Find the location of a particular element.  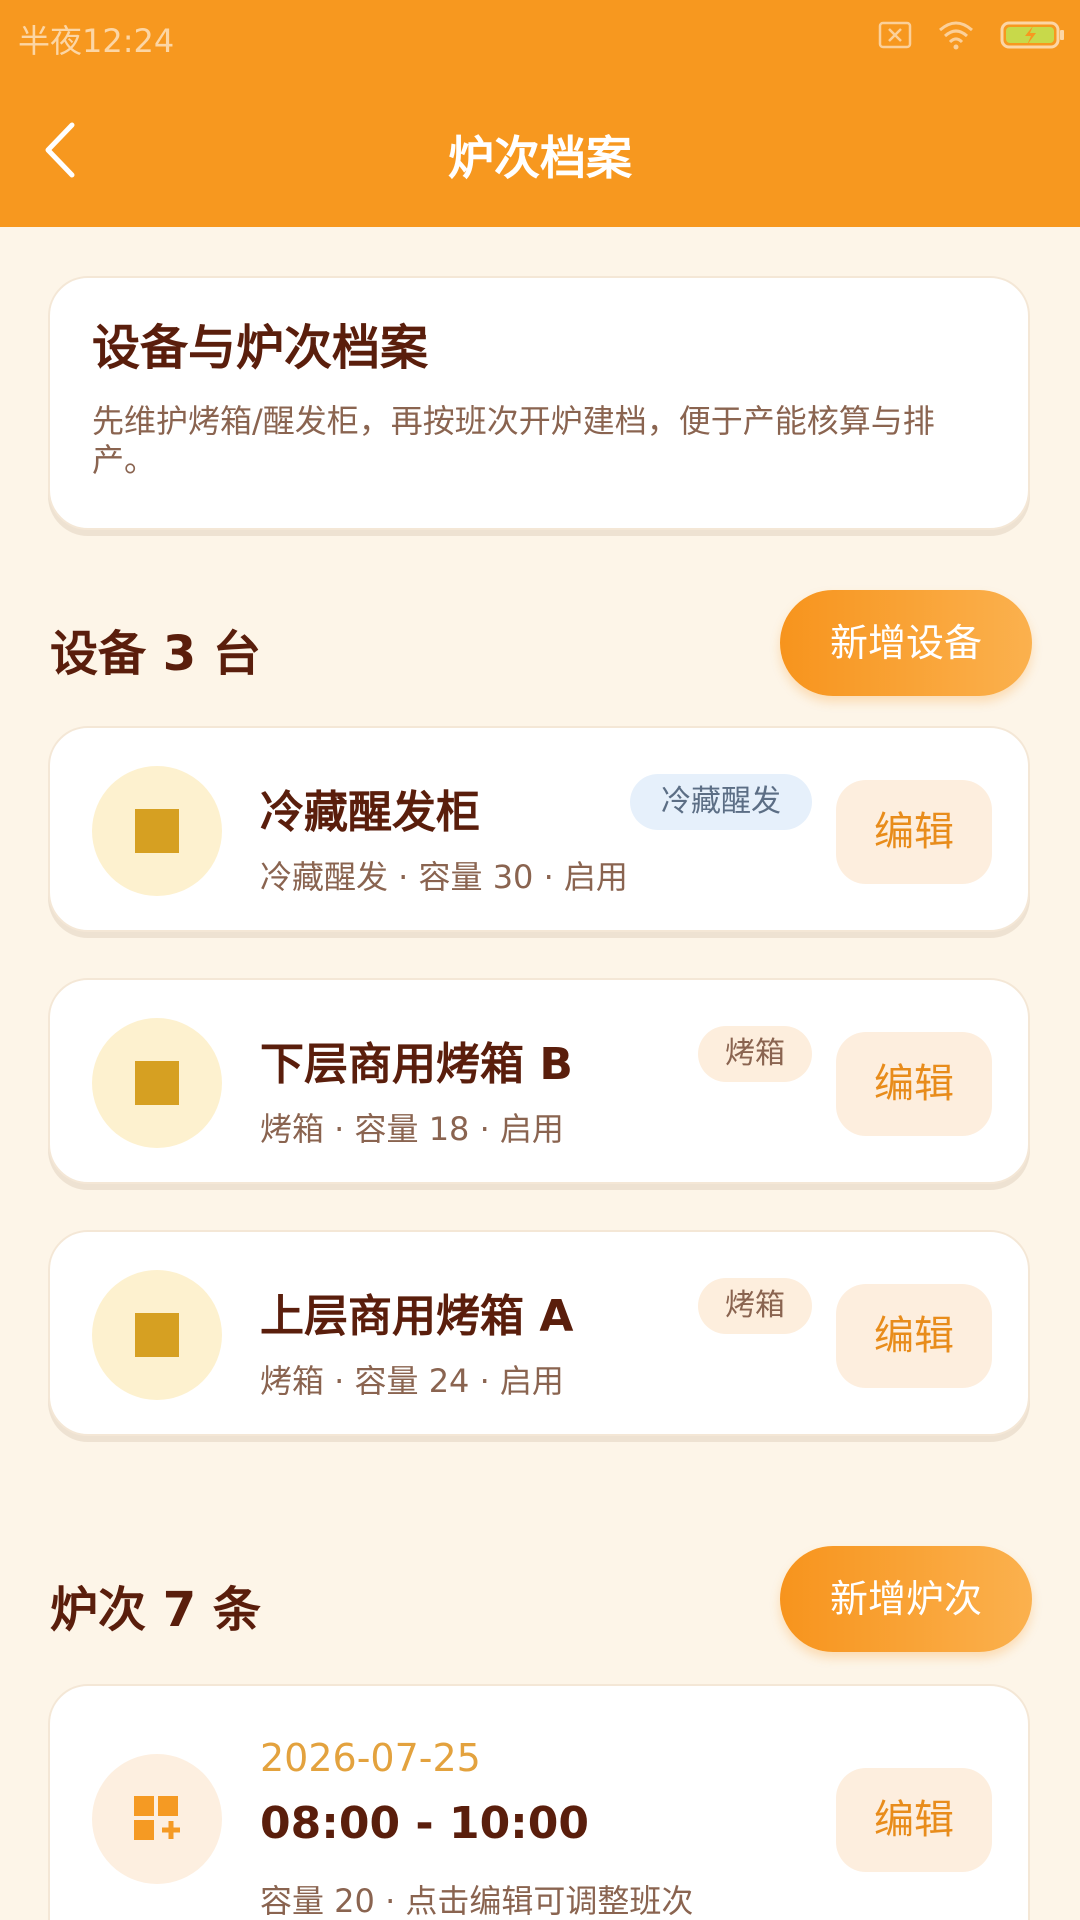

status-icons is located at coordinates (972, 35).